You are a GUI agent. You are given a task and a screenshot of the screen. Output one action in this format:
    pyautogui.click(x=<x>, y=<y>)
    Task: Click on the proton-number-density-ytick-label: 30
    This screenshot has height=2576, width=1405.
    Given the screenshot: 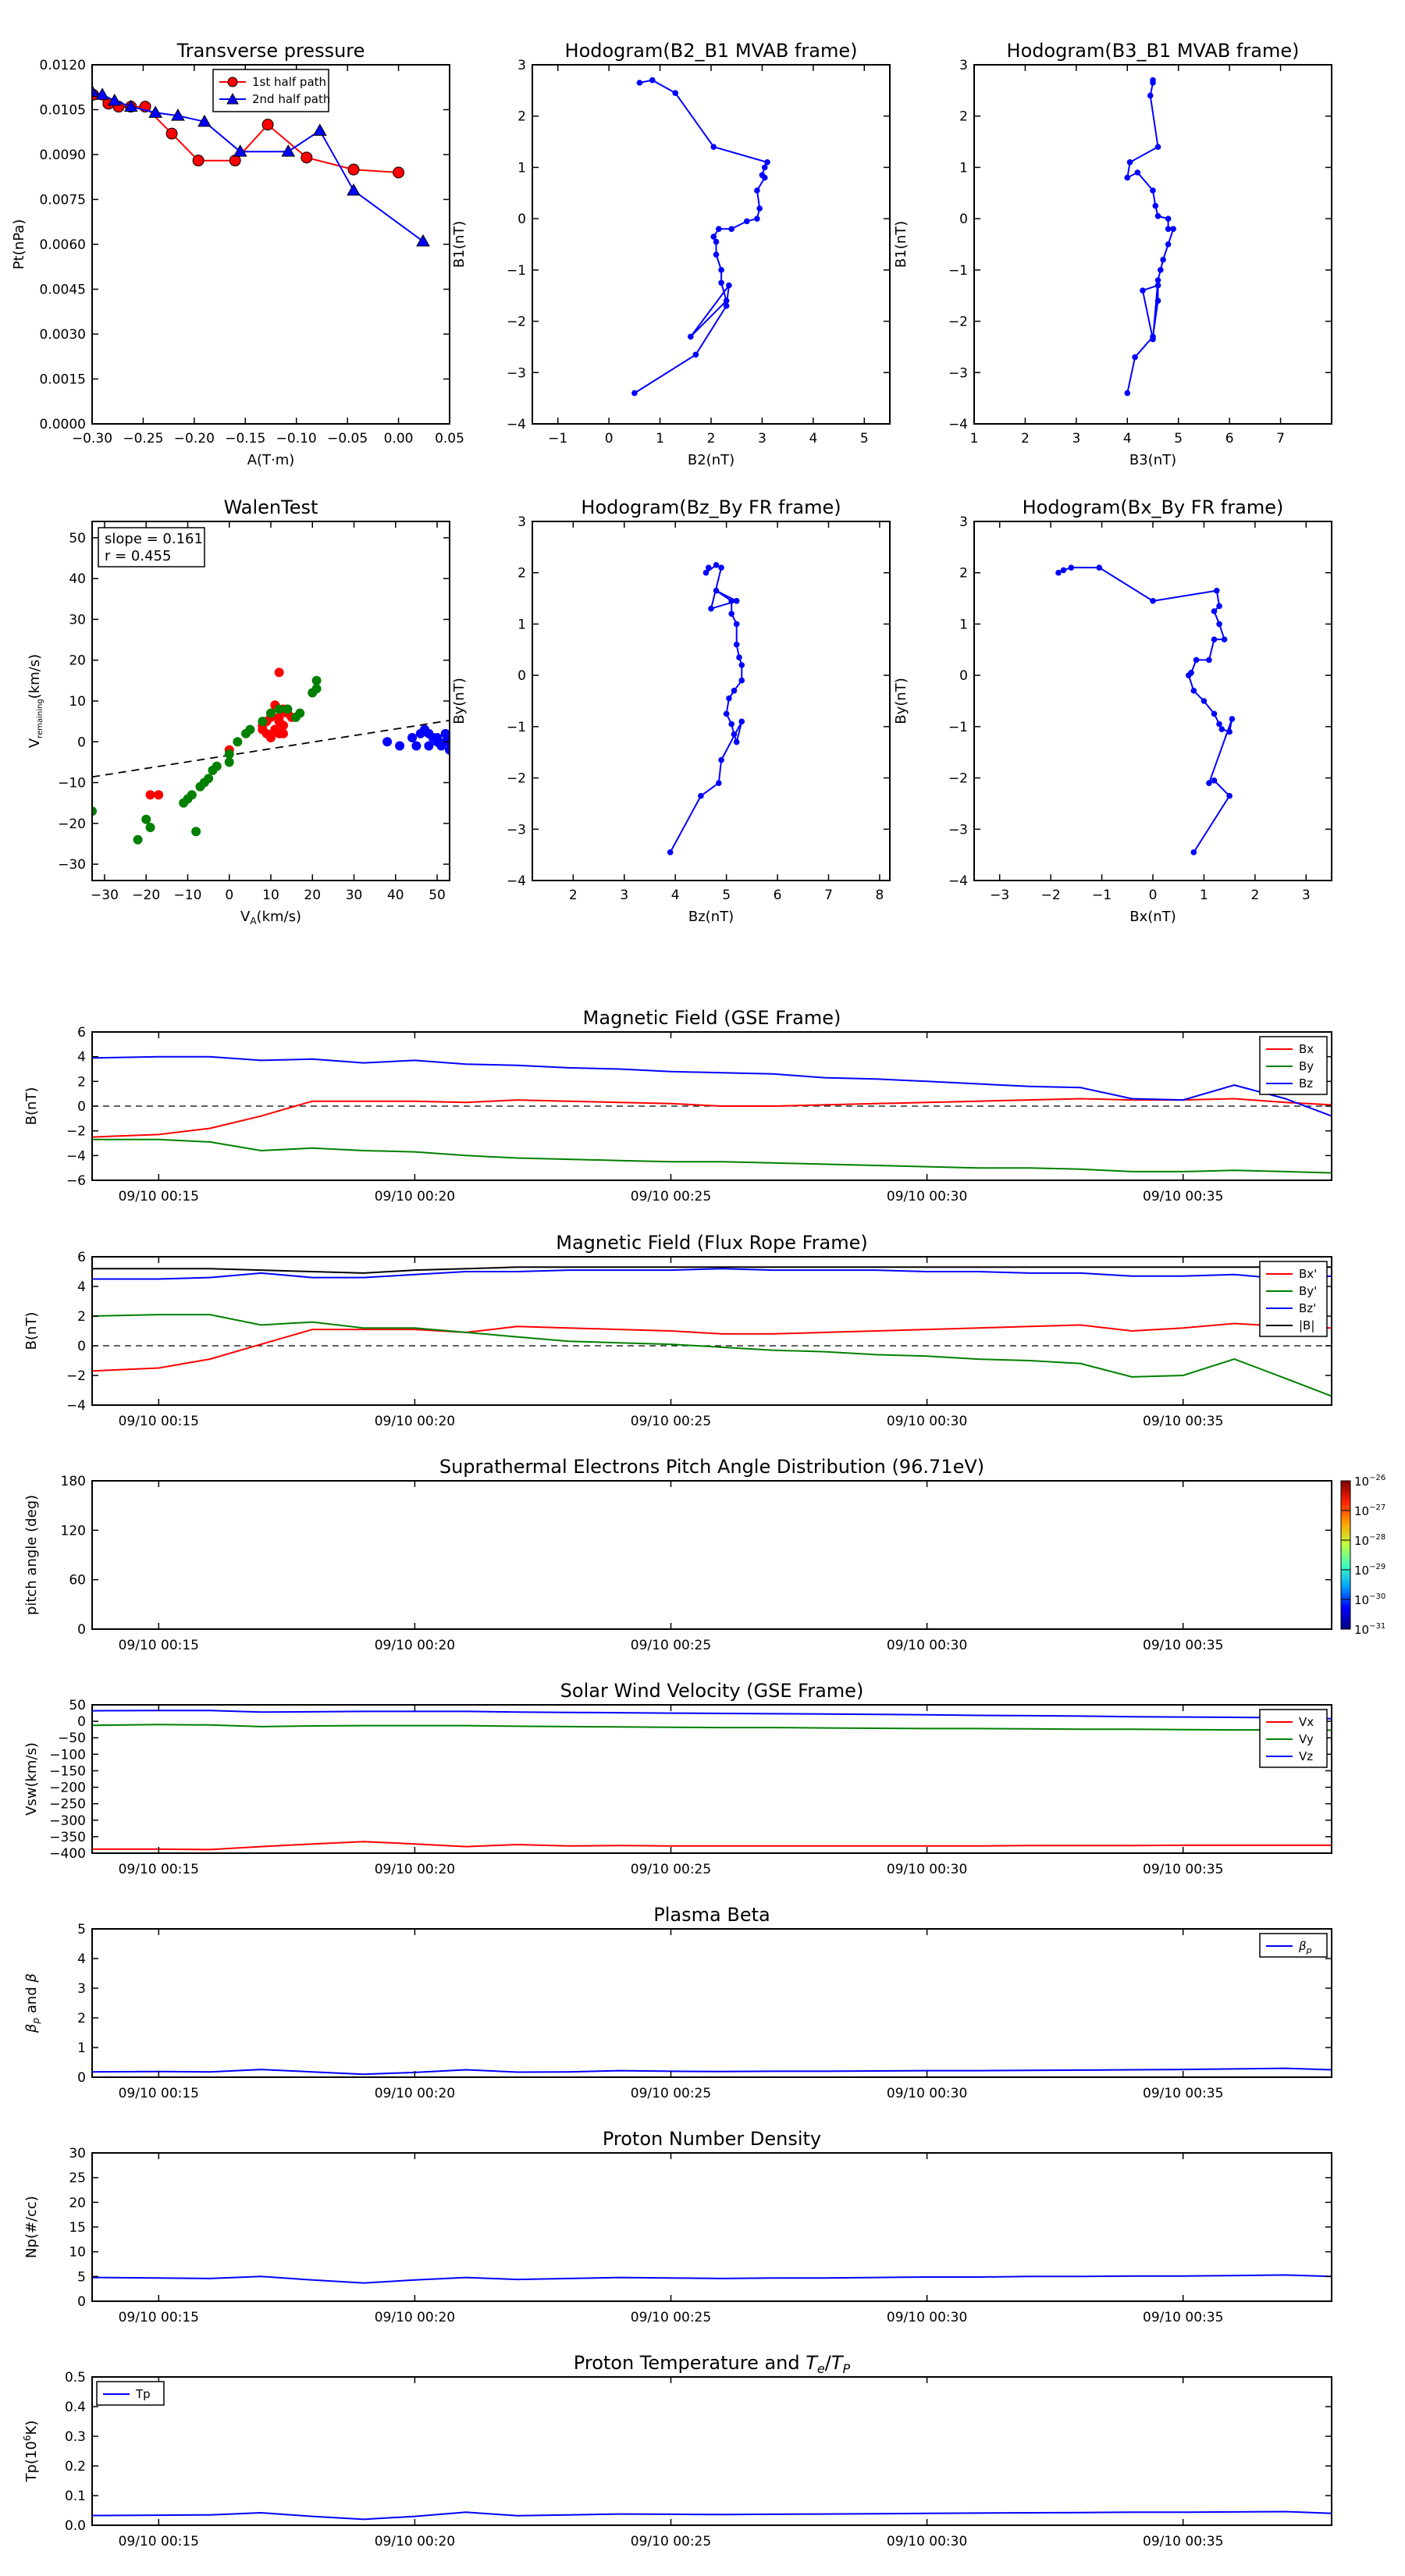 What is the action you would take?
    pyautogui.click(x=77, y=2153)
    